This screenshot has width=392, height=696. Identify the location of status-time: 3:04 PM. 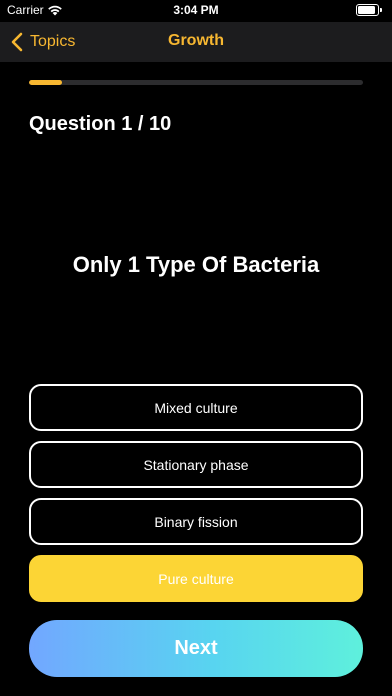
(196, 10).